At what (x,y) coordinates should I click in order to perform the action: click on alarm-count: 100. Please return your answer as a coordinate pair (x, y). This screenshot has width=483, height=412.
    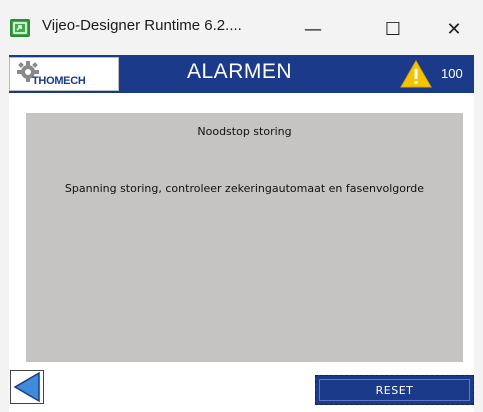
    Looking at the image, I should click on (452, 73).